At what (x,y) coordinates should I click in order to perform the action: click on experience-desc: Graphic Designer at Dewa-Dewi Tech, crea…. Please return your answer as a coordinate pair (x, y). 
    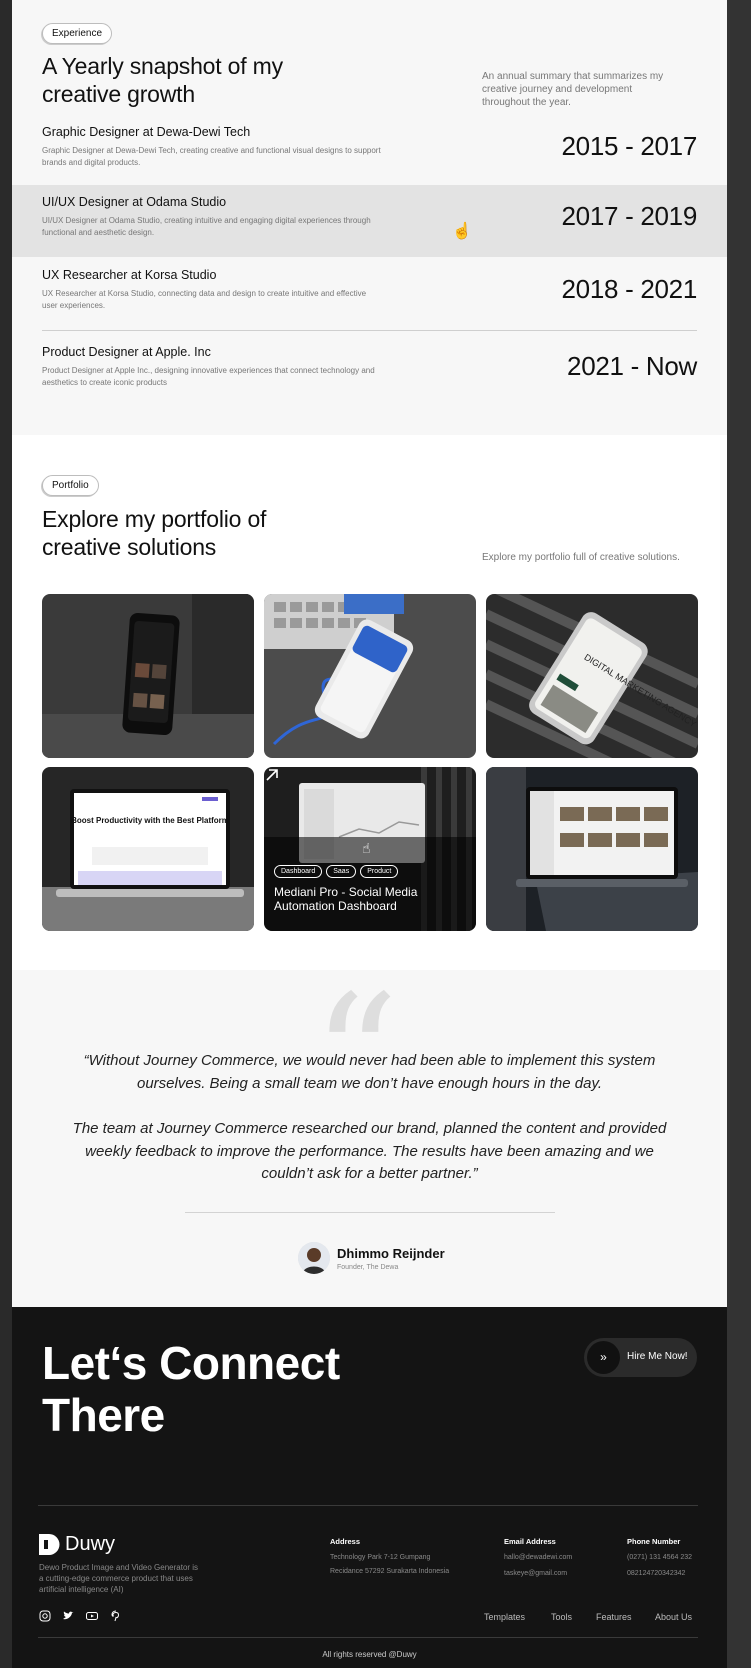
    Looking at the image, I should click on (211, 156).